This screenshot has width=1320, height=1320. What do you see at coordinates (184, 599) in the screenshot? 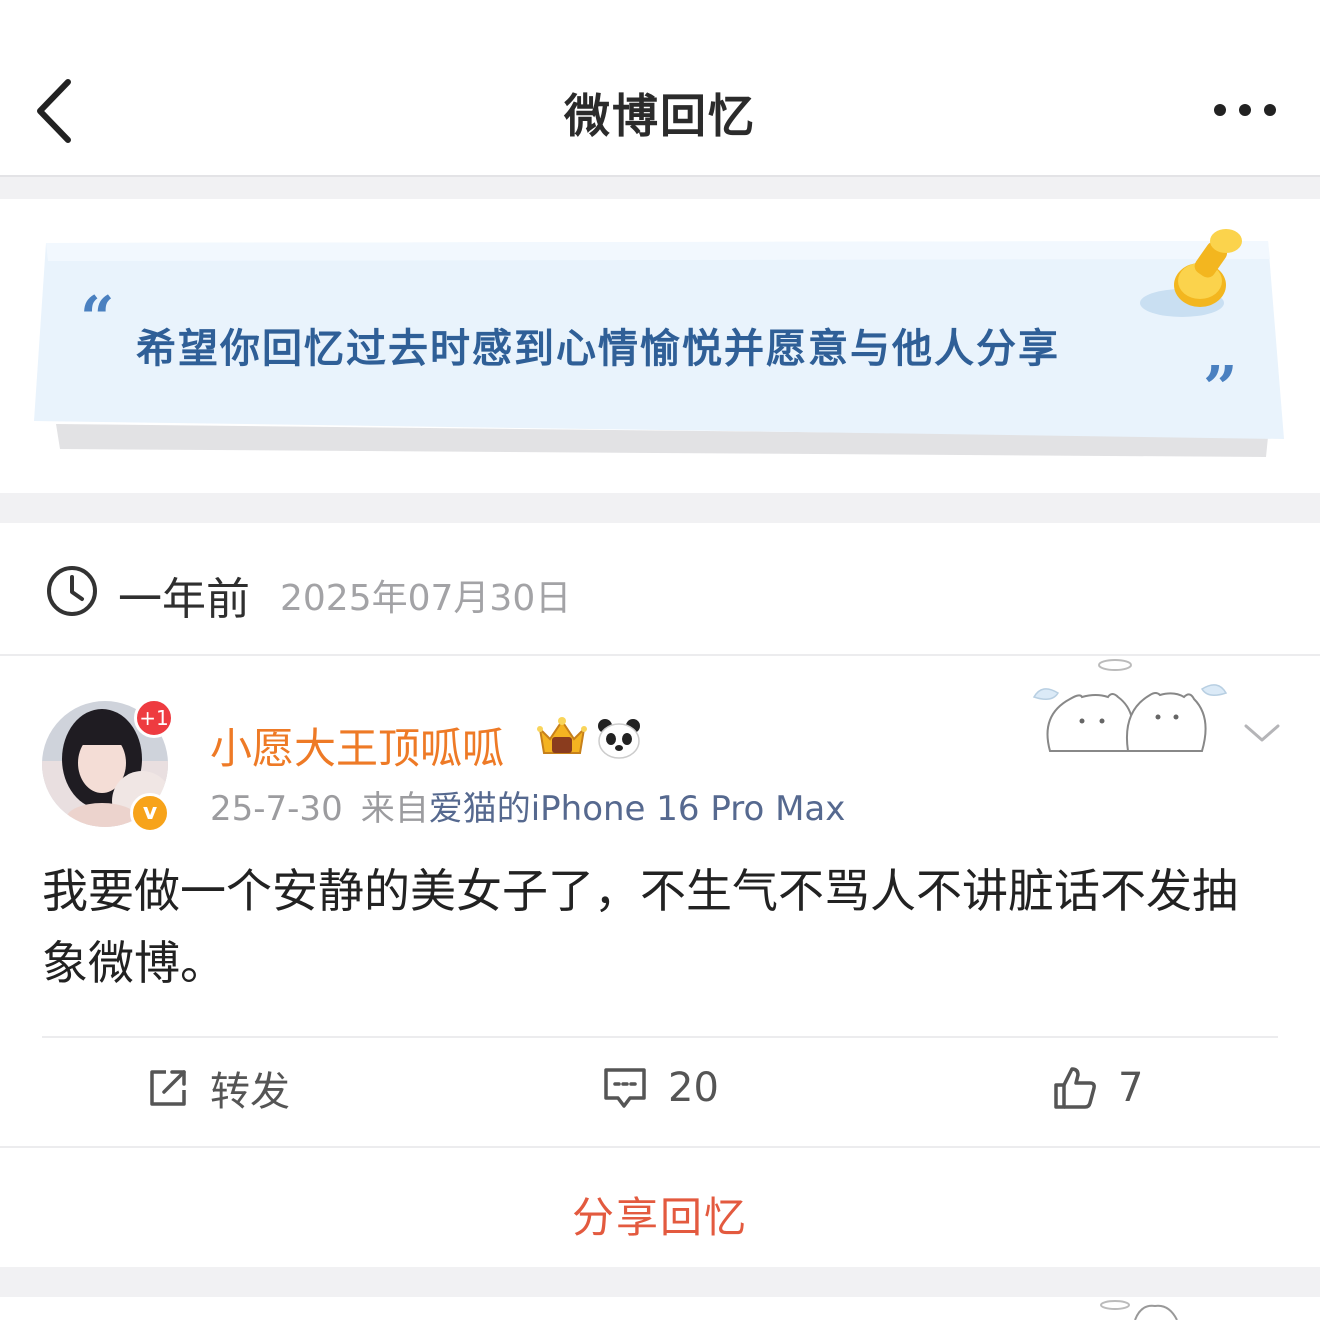
I see `time-ago-label: 一年前` at bounding box center [184, 599].